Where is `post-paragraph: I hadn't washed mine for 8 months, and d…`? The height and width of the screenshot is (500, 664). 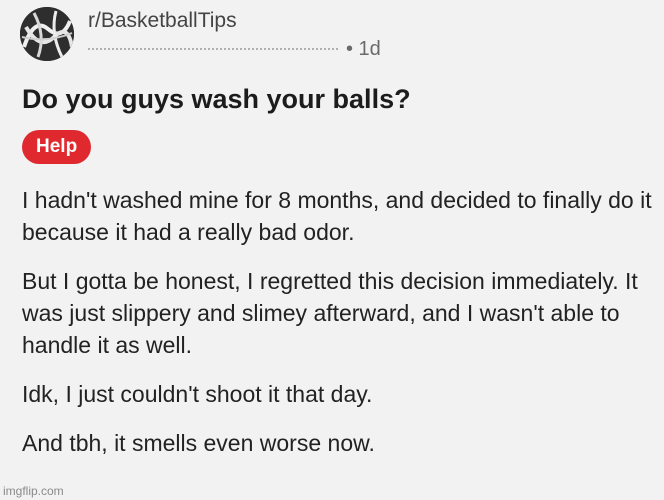 post-paragraph: I hadn't washed mine for 8 months, and d… is located at coordinates (337, 216).